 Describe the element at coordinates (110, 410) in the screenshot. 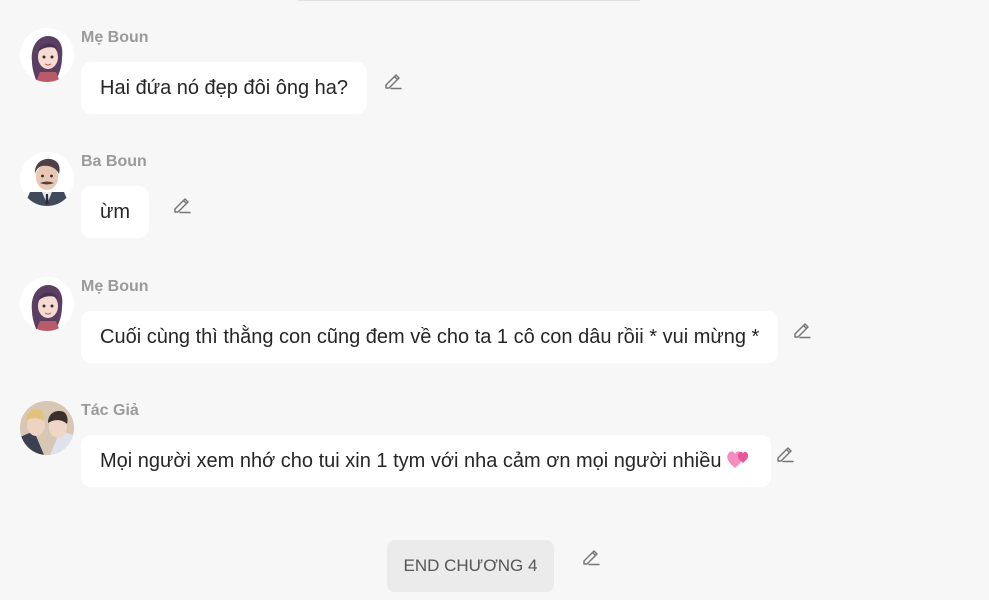

I see `sender-name: Tác Giả` at that location.